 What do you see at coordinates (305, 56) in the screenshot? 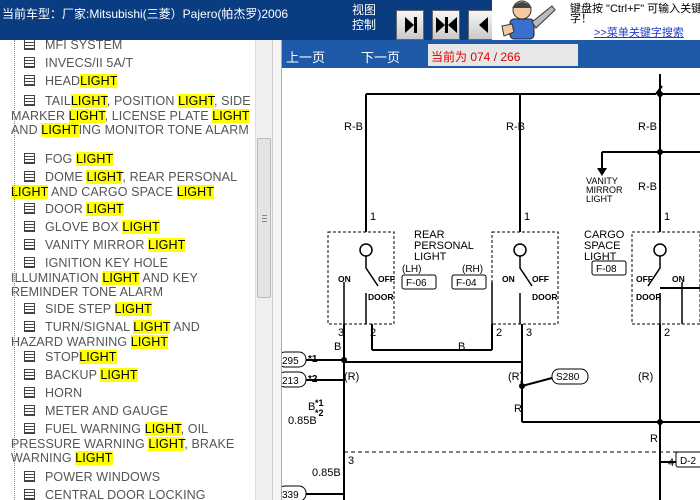
I see `prev-page-link: 上一页` at bounding box center [305, 56].